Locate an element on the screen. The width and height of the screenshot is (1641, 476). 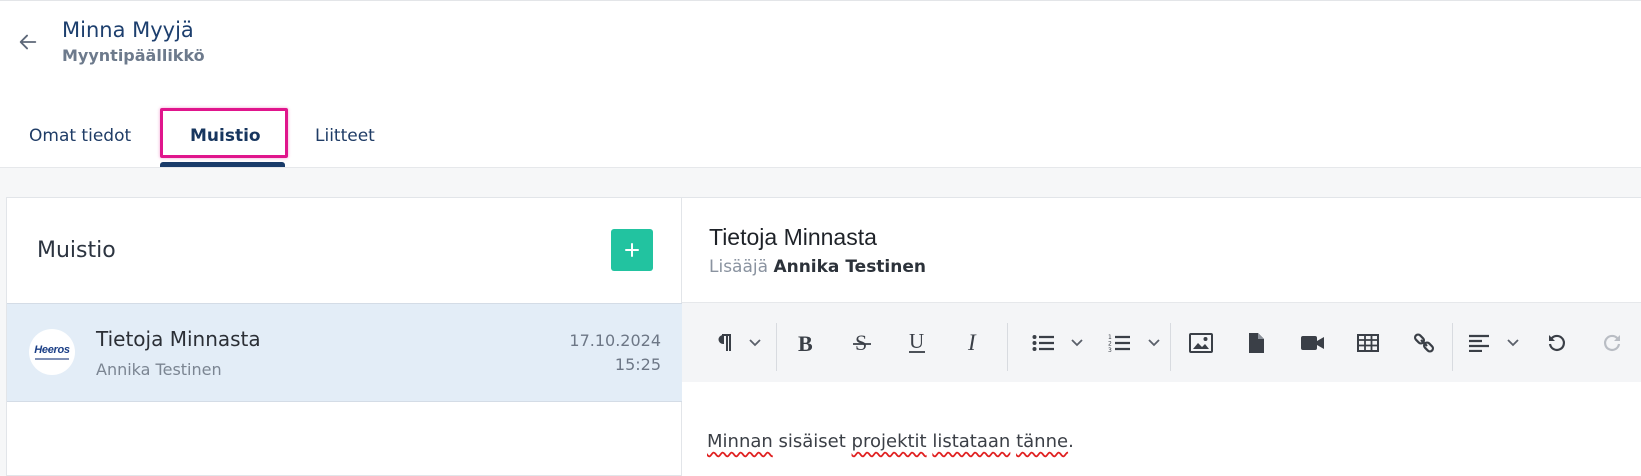
note-heading: Tietoja Minnasta is located at coordinates (793, 237).